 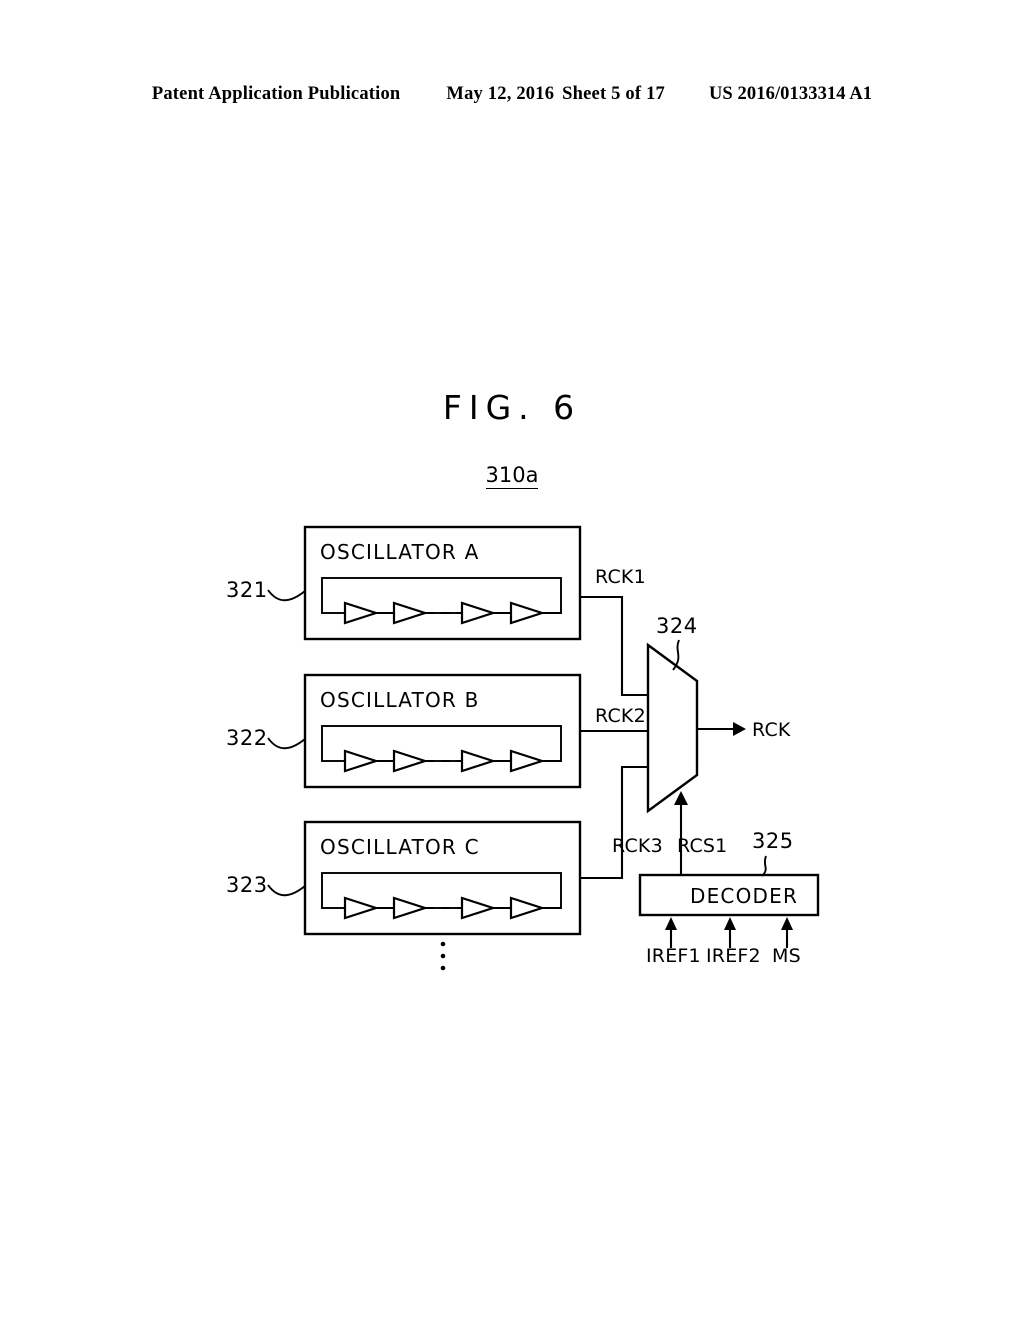 I want to click on rck2-label: RCK2, so click(x=620, y=716).